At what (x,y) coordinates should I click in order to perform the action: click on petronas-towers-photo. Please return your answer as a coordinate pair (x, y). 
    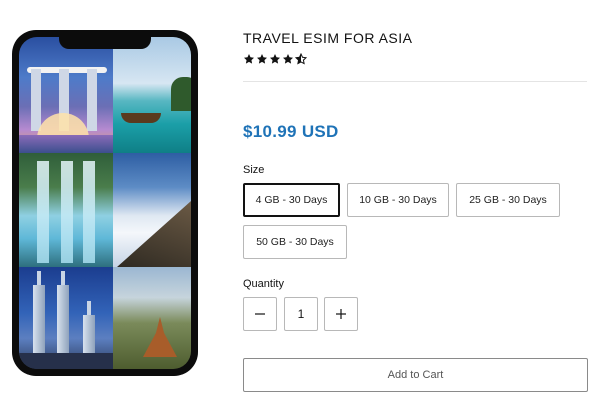
    Looking at the image, I should click on (66, 318).